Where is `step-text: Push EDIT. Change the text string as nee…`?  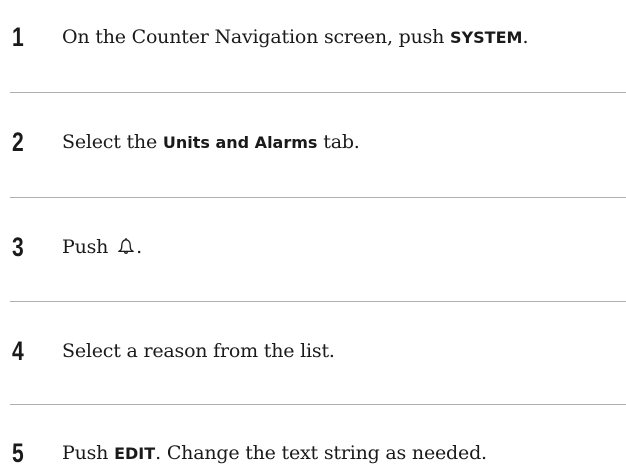
step-text: Push EDIT. Change the text string as nee… is located at coordinates (274, 453).